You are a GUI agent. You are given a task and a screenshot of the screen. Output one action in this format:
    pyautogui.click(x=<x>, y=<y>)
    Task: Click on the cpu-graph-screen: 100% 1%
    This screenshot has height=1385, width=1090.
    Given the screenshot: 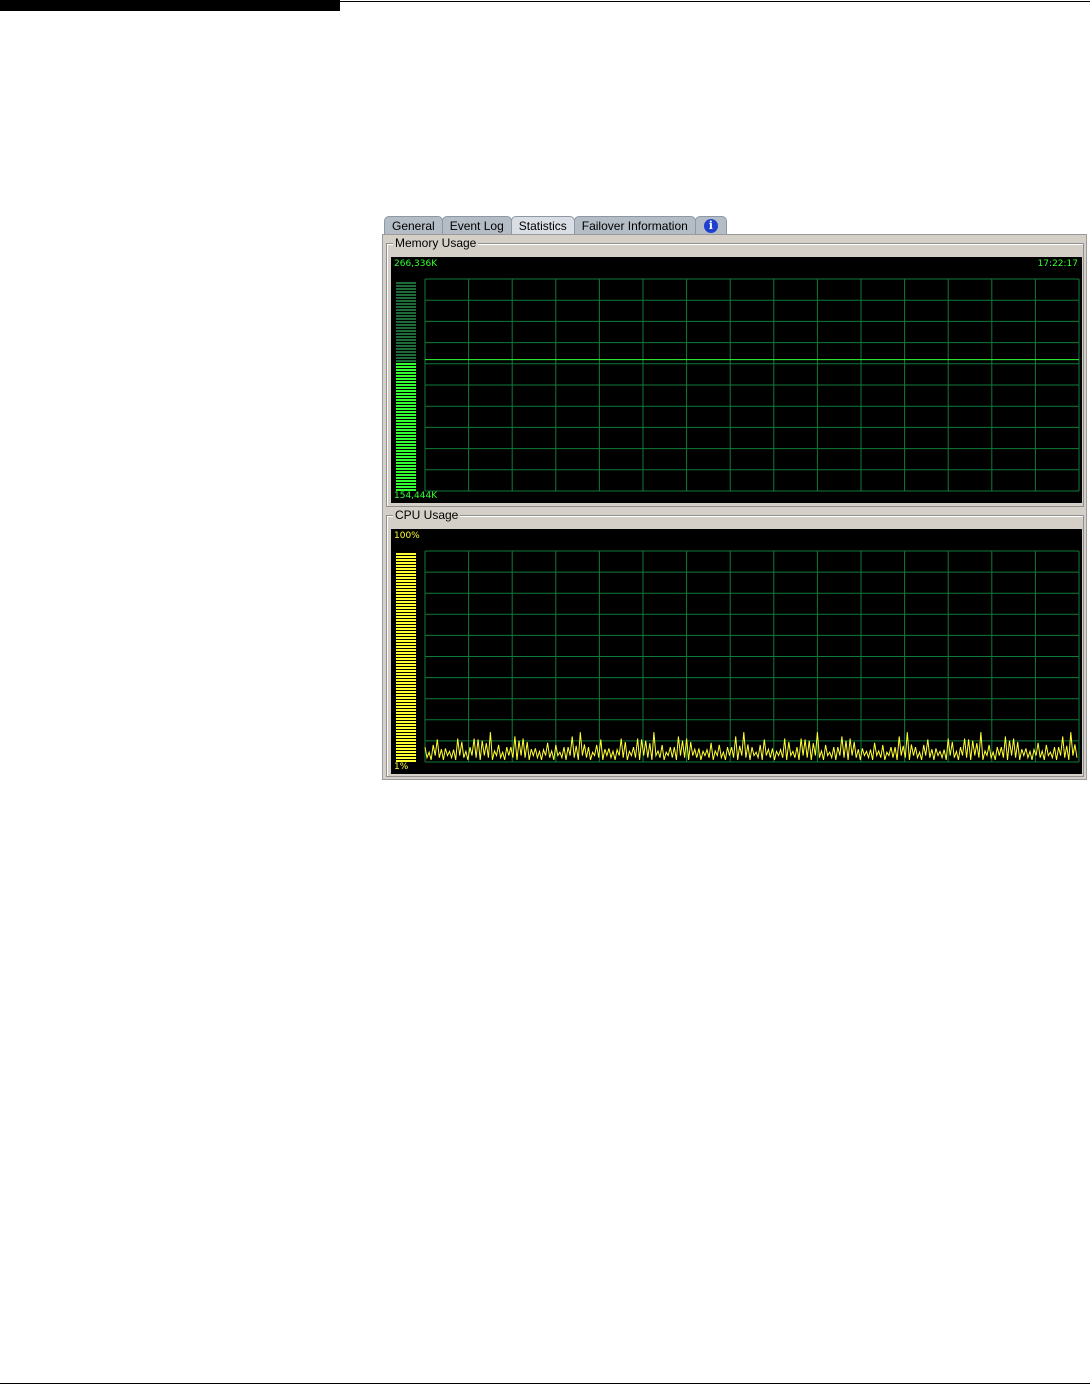 What is the action you would take?
    pyautogui.click(x=736, y=651)
    